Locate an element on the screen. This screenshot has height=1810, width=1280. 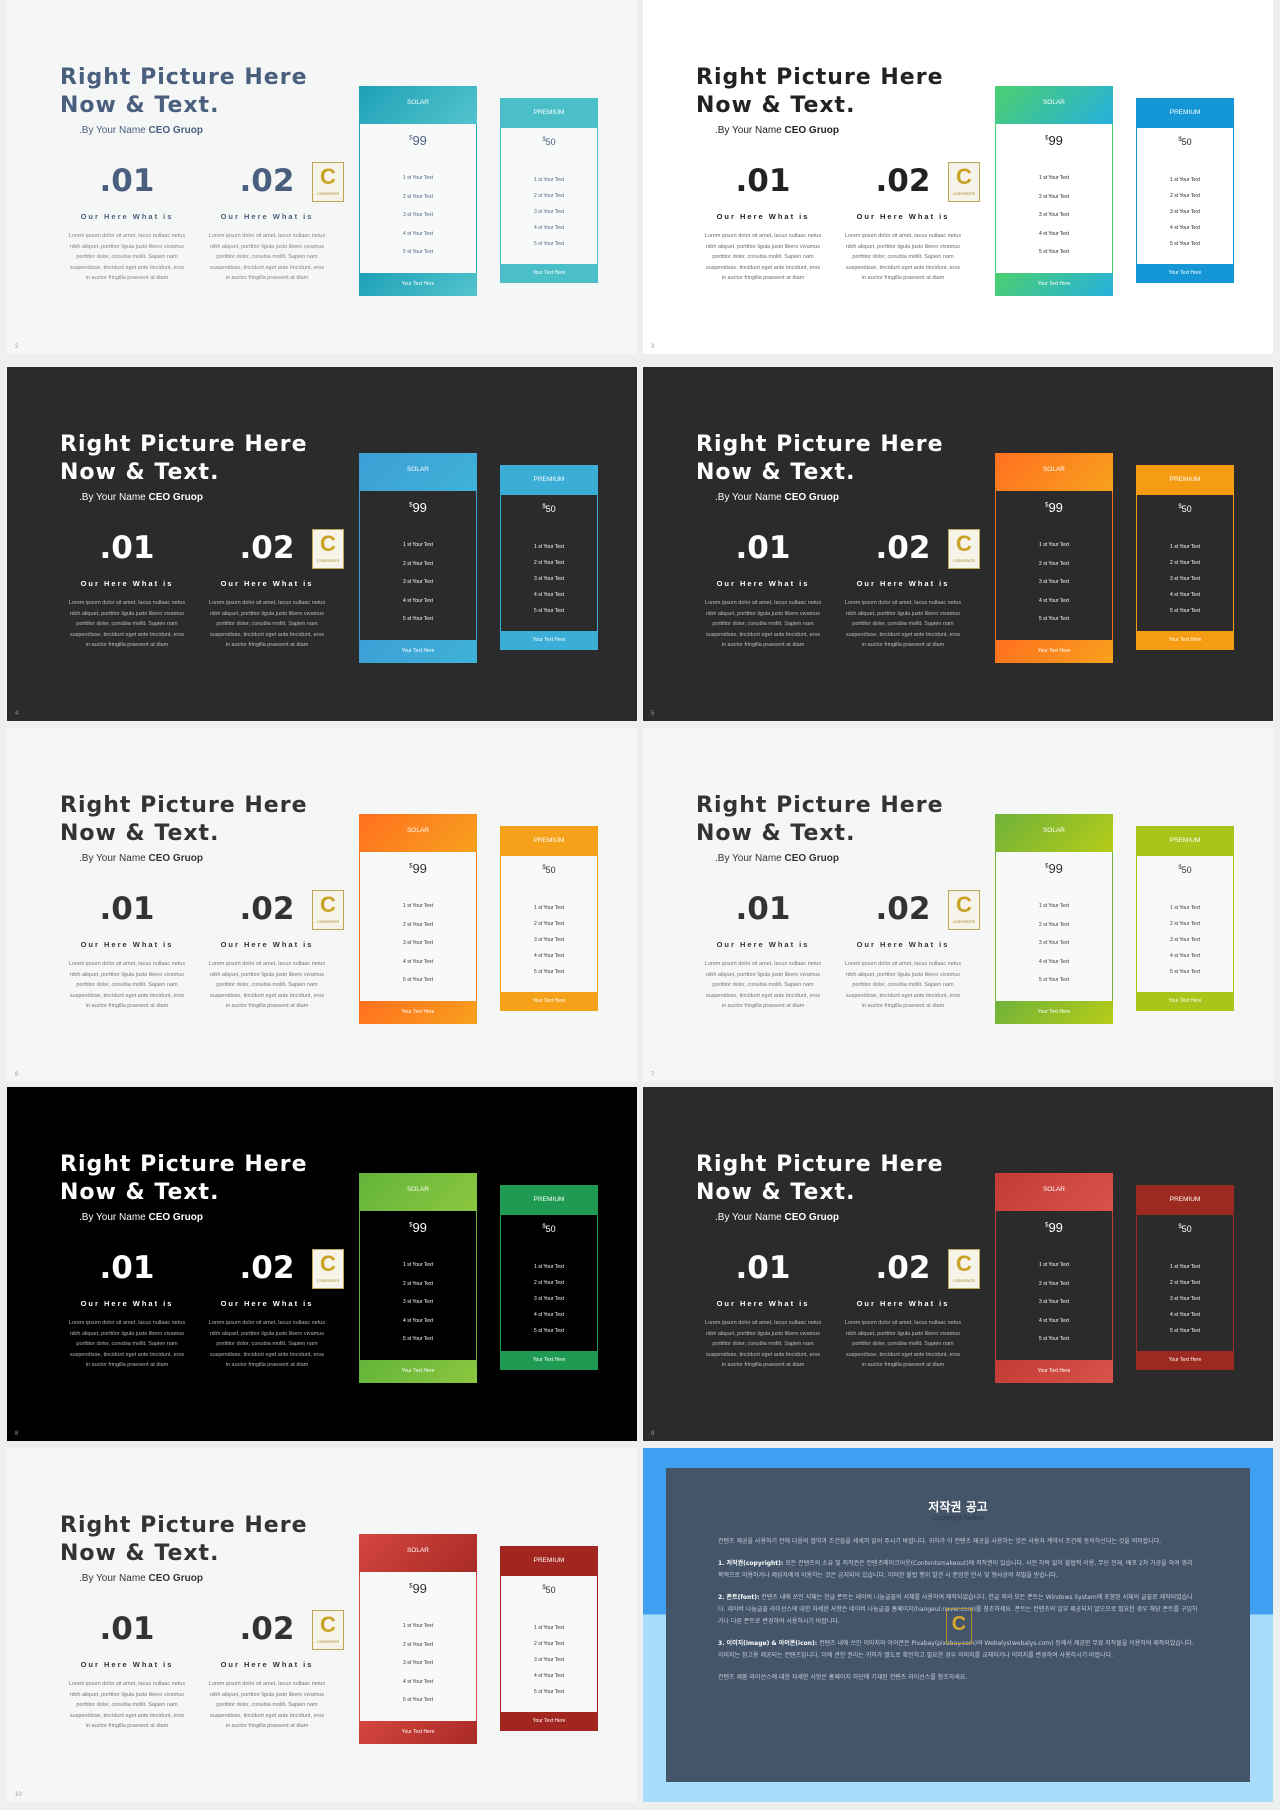
item-number: .01 is located at coordinates (127, 909).